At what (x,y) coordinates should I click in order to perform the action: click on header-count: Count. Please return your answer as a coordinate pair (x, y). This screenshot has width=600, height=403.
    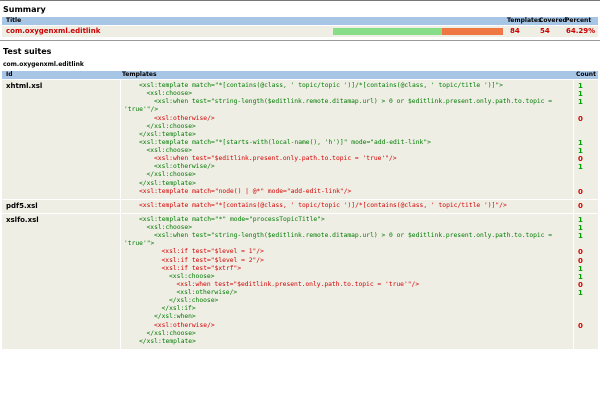
    Looking at the image, I should click on (586, 74).